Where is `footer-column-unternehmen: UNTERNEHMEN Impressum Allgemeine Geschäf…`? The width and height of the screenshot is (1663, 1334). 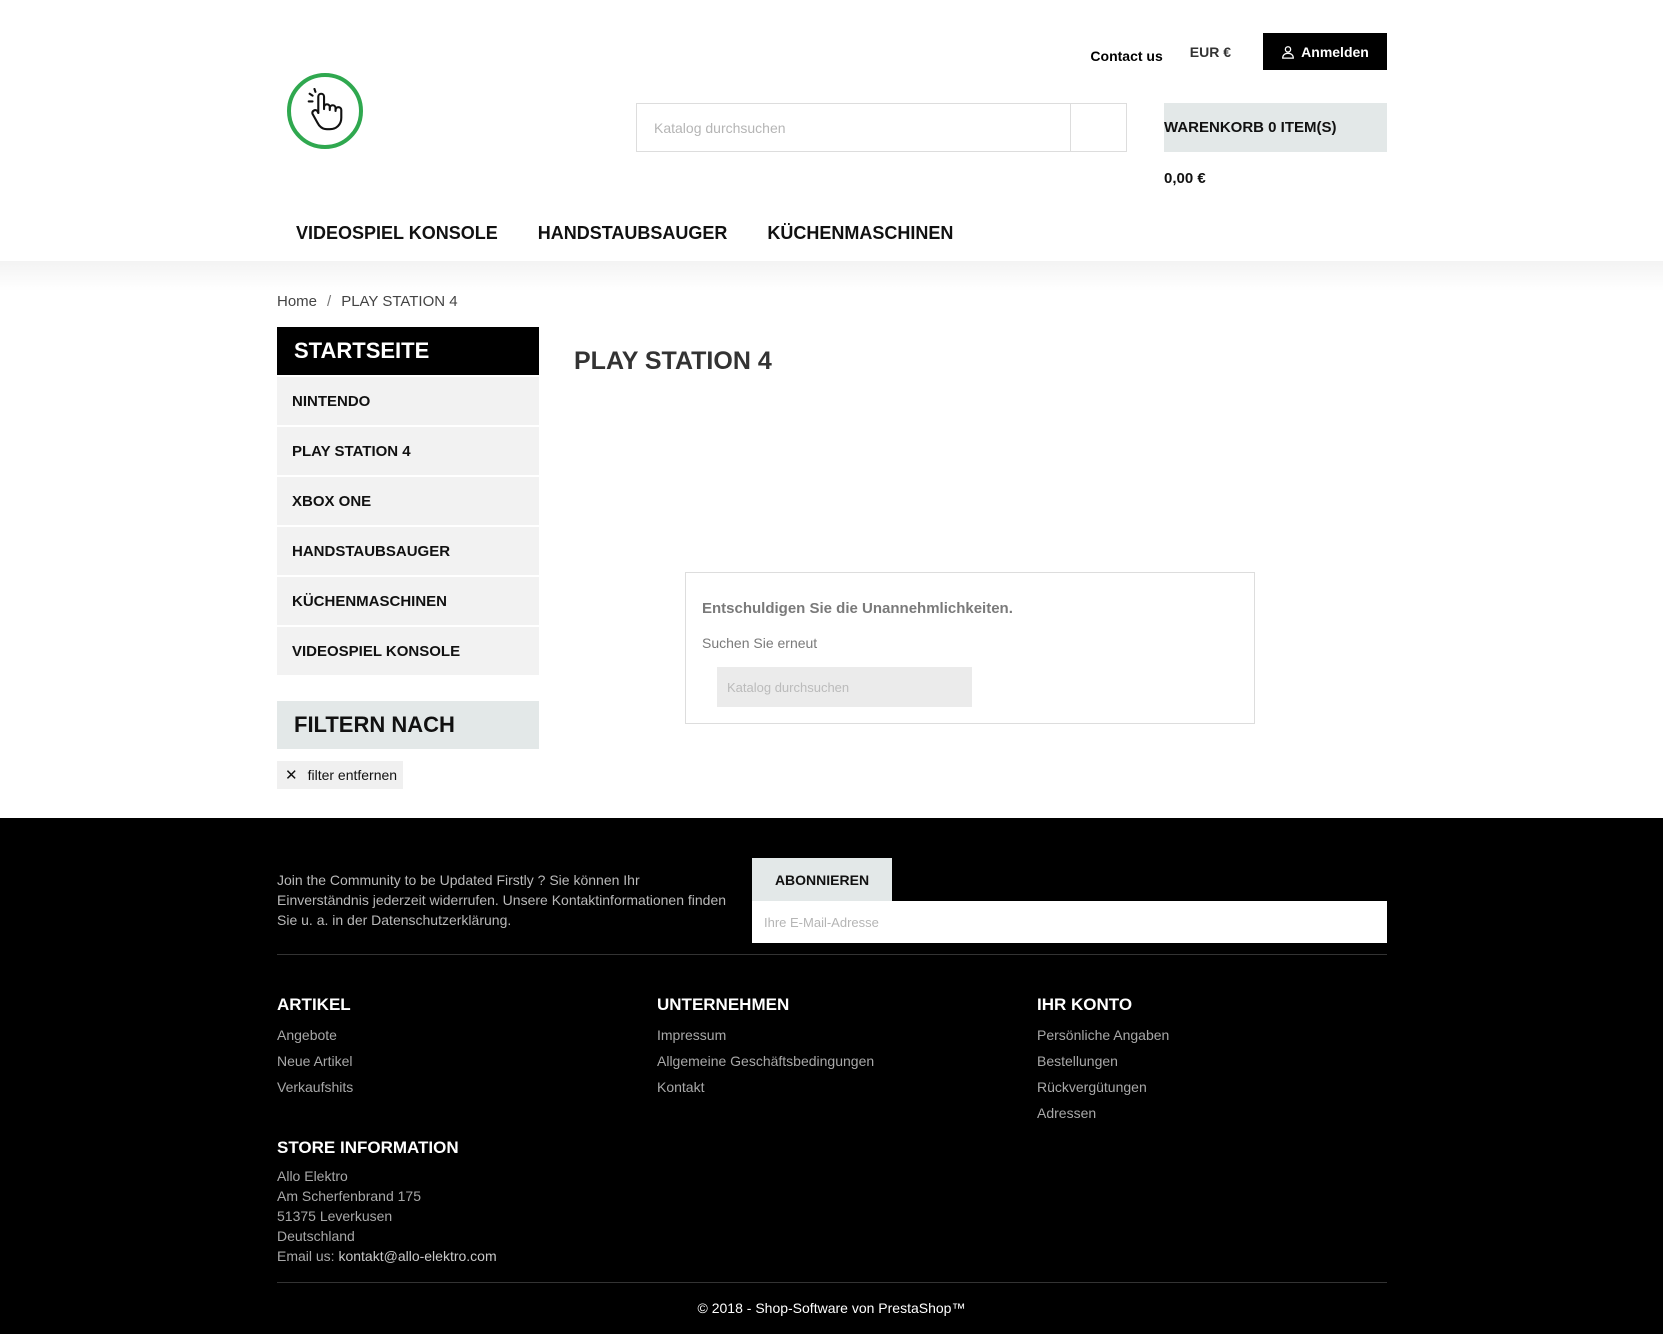 footer-column-unternehmen: UNTERNEHMEN Impressum Allgemeine Geschäf… is located at coordinates (765, 1047).